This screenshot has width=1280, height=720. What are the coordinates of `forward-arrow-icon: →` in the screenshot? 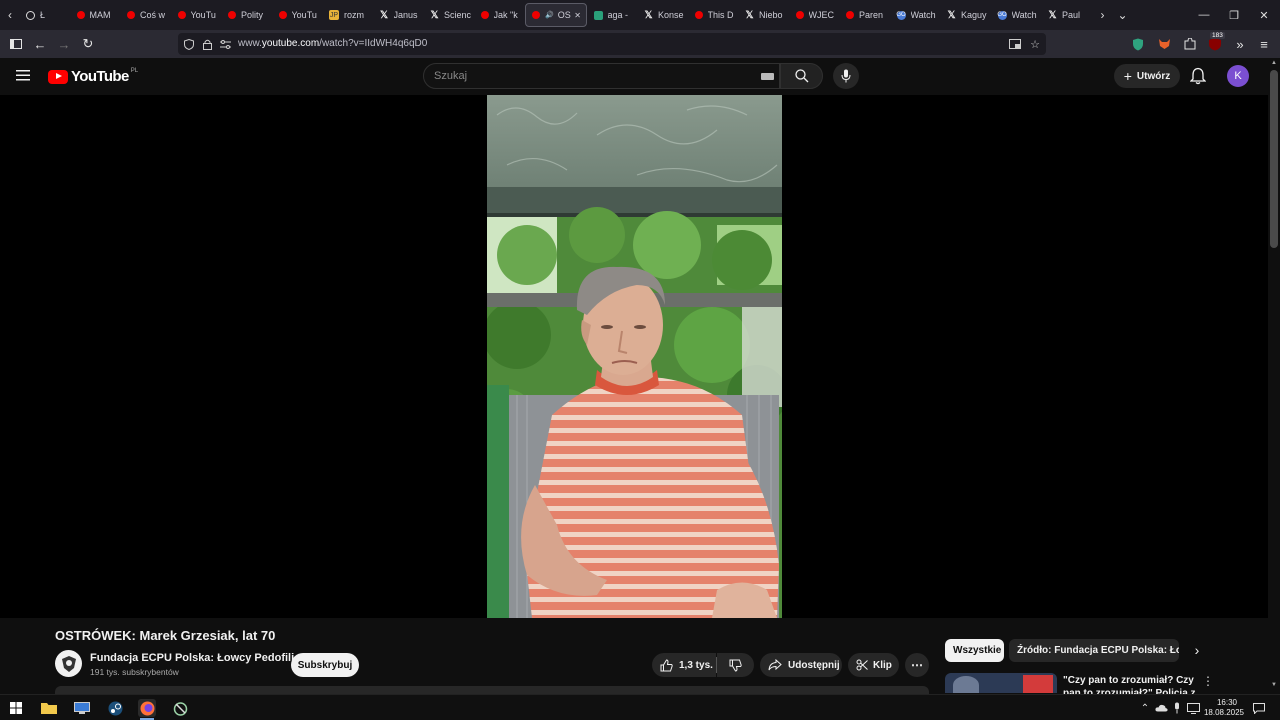 It's located at (64, 44).